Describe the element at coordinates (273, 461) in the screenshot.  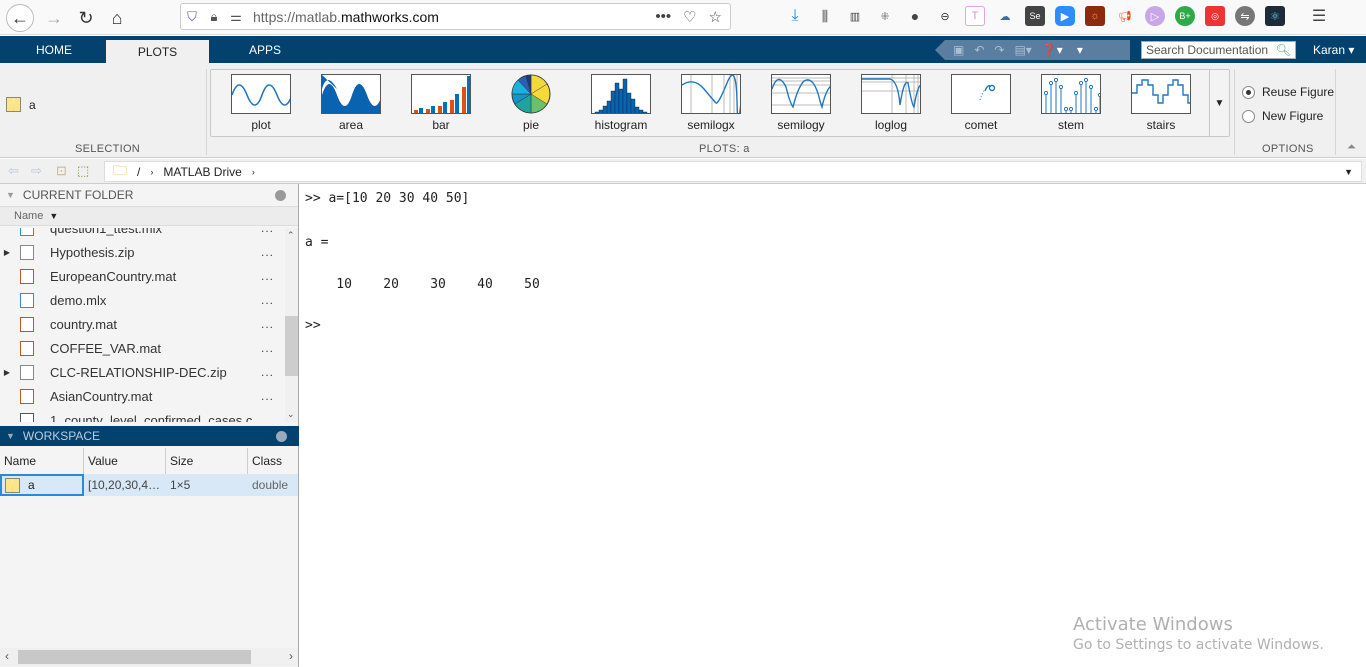
I see `column-header-class: Class` at that location.